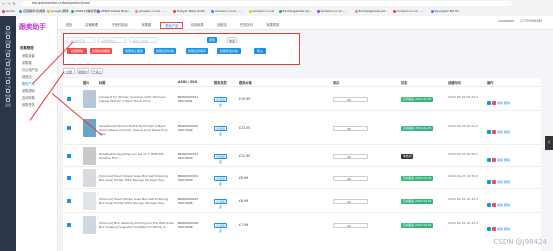  Describe the element at coordinates (267, 3) in the screenshot. I see `address-bar: erp.geeshenma.cn/tool/product/cool` at that location.